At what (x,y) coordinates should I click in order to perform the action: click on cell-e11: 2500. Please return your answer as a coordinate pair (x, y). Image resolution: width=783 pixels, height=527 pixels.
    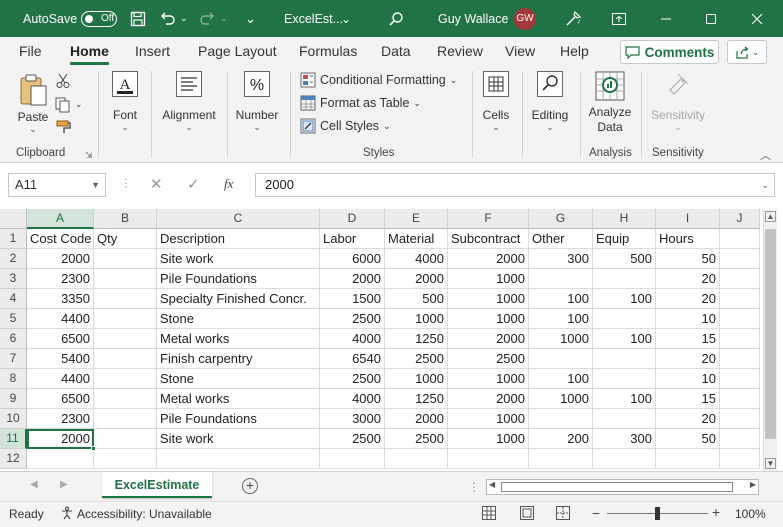
    Looking at the image, I should click on (416, 439).